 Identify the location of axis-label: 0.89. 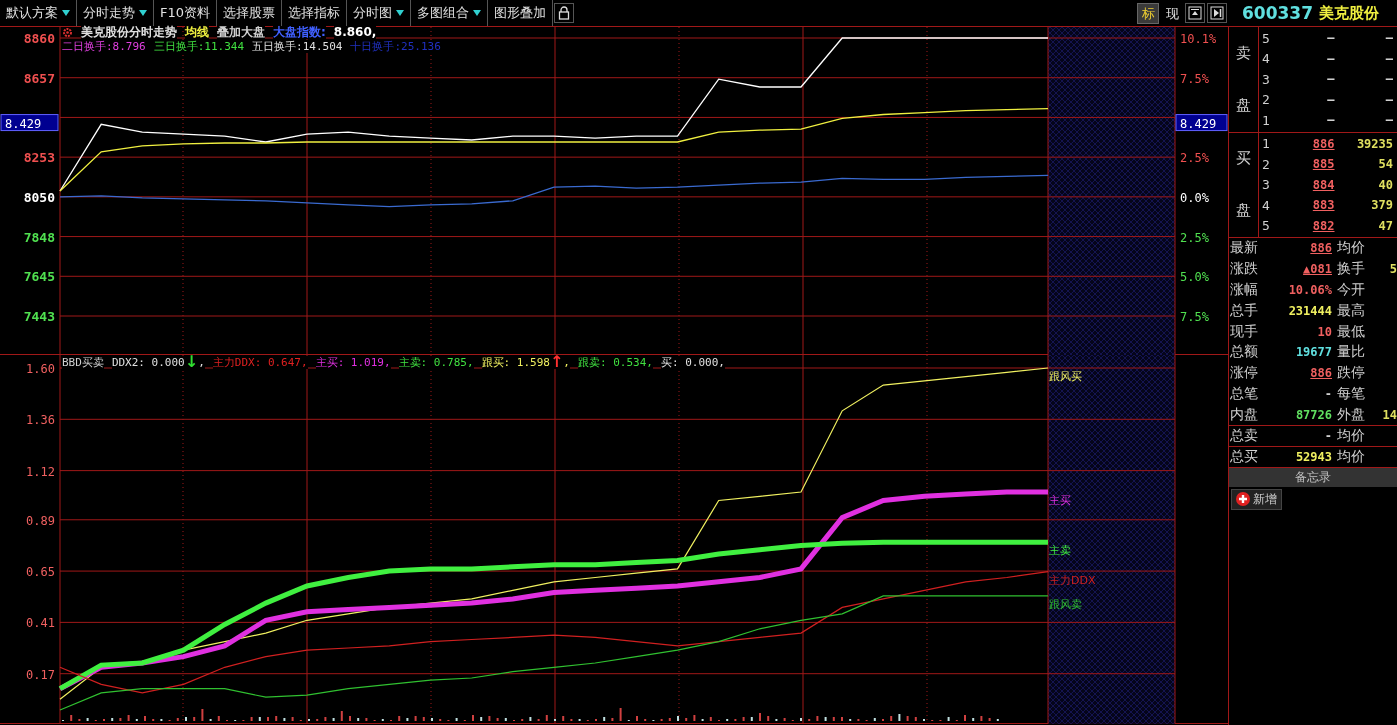
(40, 520).